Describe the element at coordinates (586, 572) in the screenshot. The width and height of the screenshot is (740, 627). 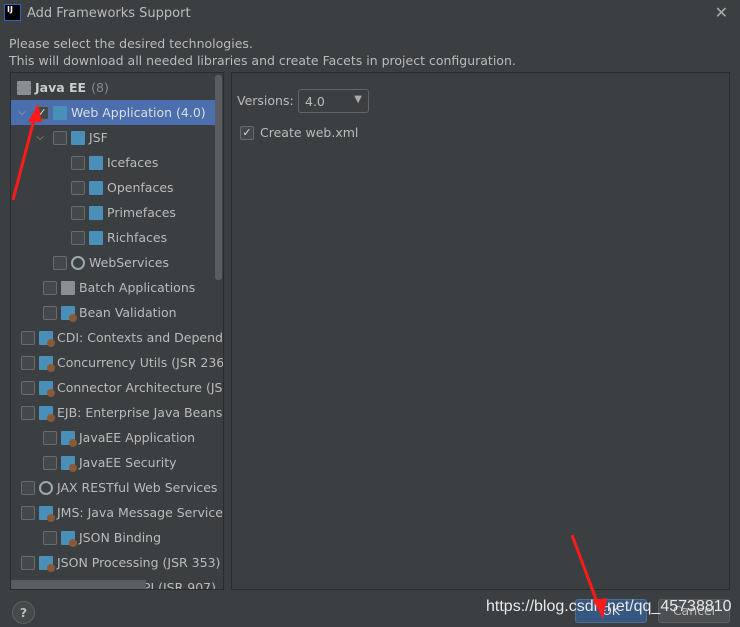
I see `arrow-to-ok` at that location.